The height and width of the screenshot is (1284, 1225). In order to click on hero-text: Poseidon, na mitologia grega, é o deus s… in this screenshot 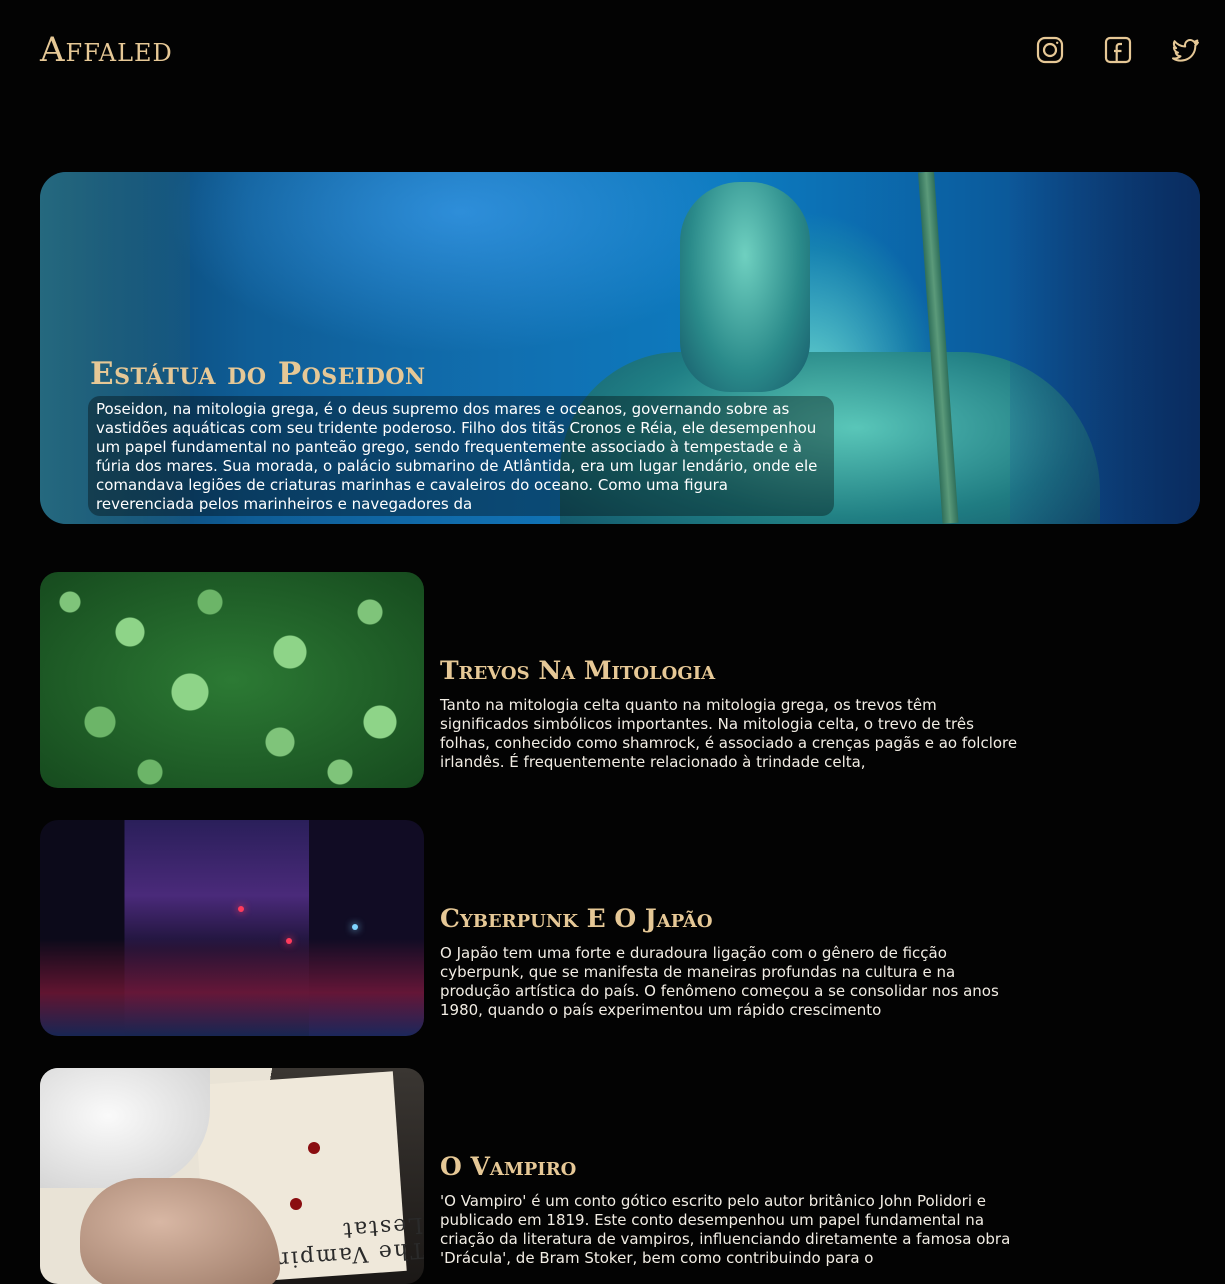, I will do `click(457, 456)`.